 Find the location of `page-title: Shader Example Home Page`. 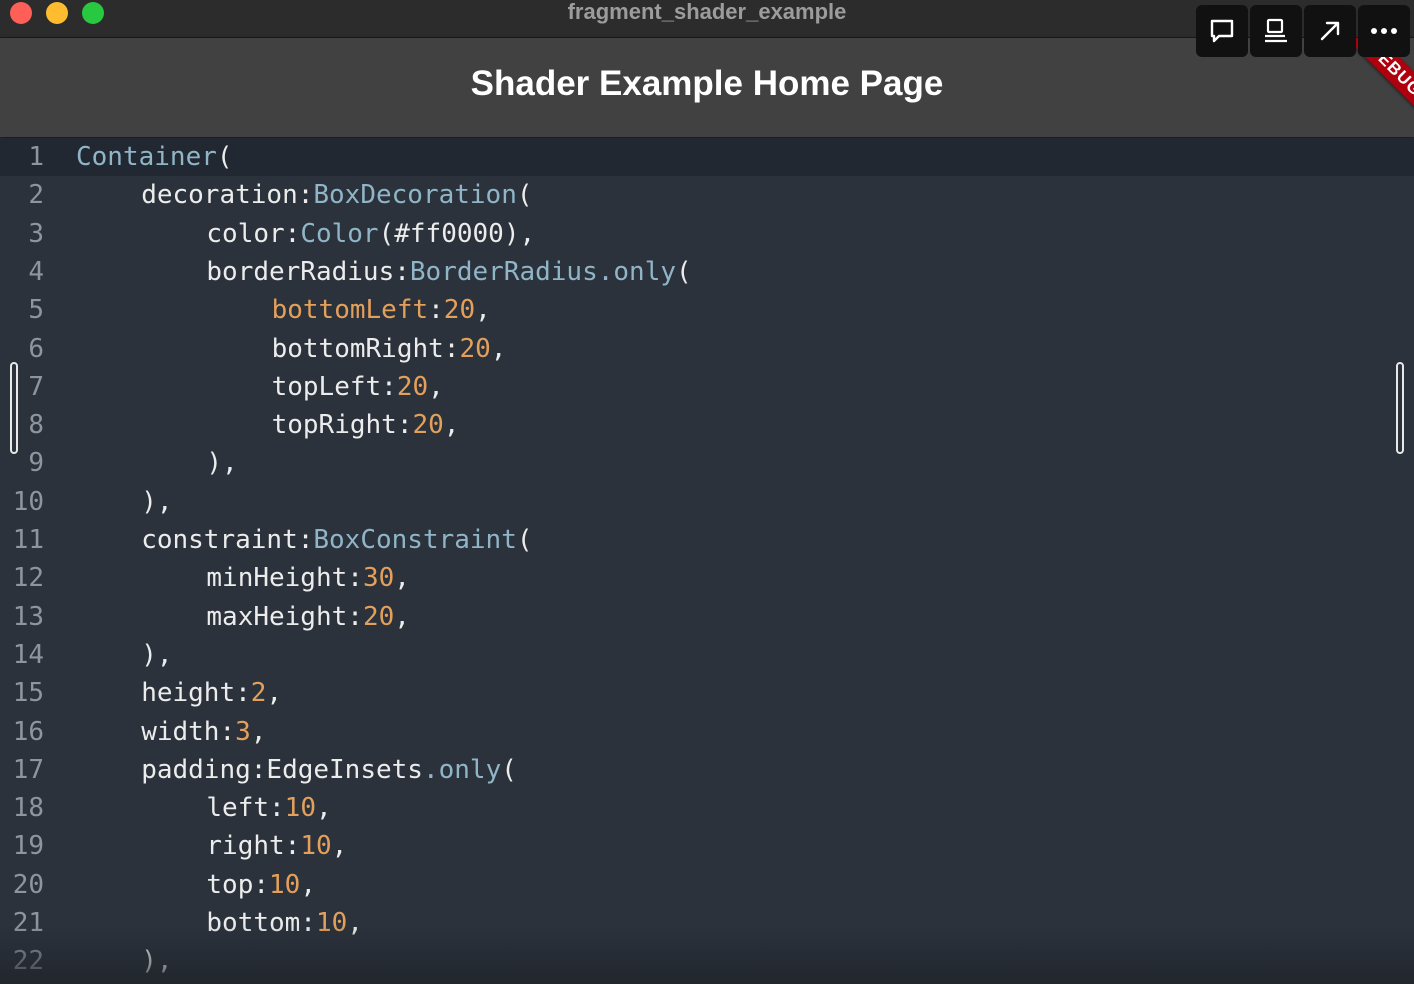

page-title: Shader Example Home Page is located at coordinates (707, 83).